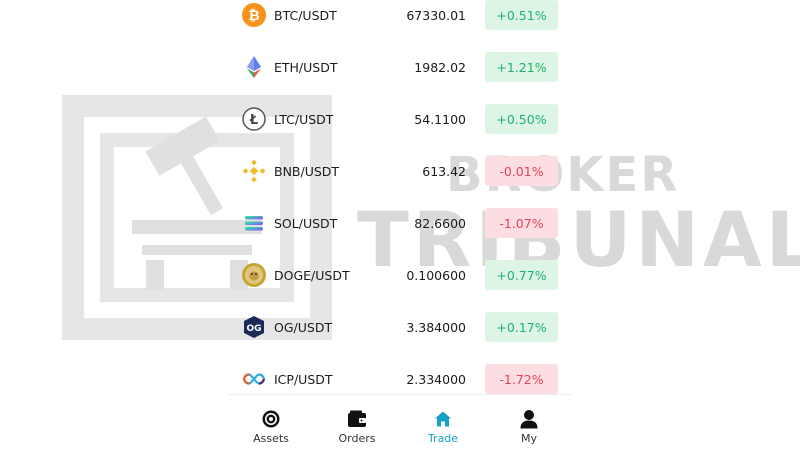 This screenshot has width=800, height=450. Describe the element at coordinates (400, 67) in the screenshot. I see `market-row-eth: ETH/USDT 1982.02 +1.21%` at that location.